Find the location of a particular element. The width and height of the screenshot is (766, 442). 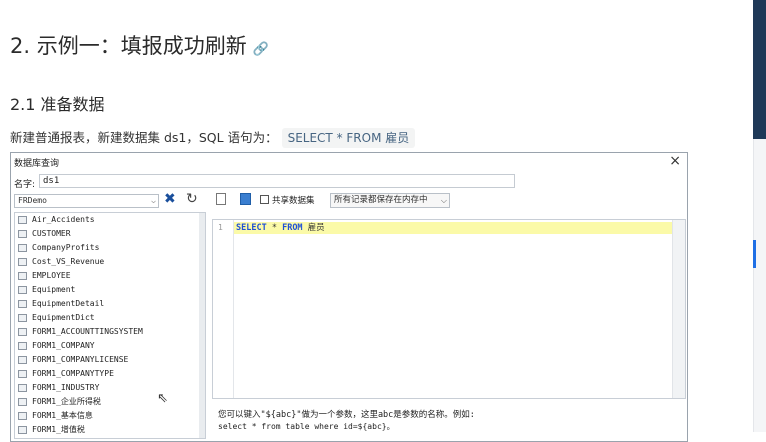

name-input: ds1 is located at coordinates (277, 181).